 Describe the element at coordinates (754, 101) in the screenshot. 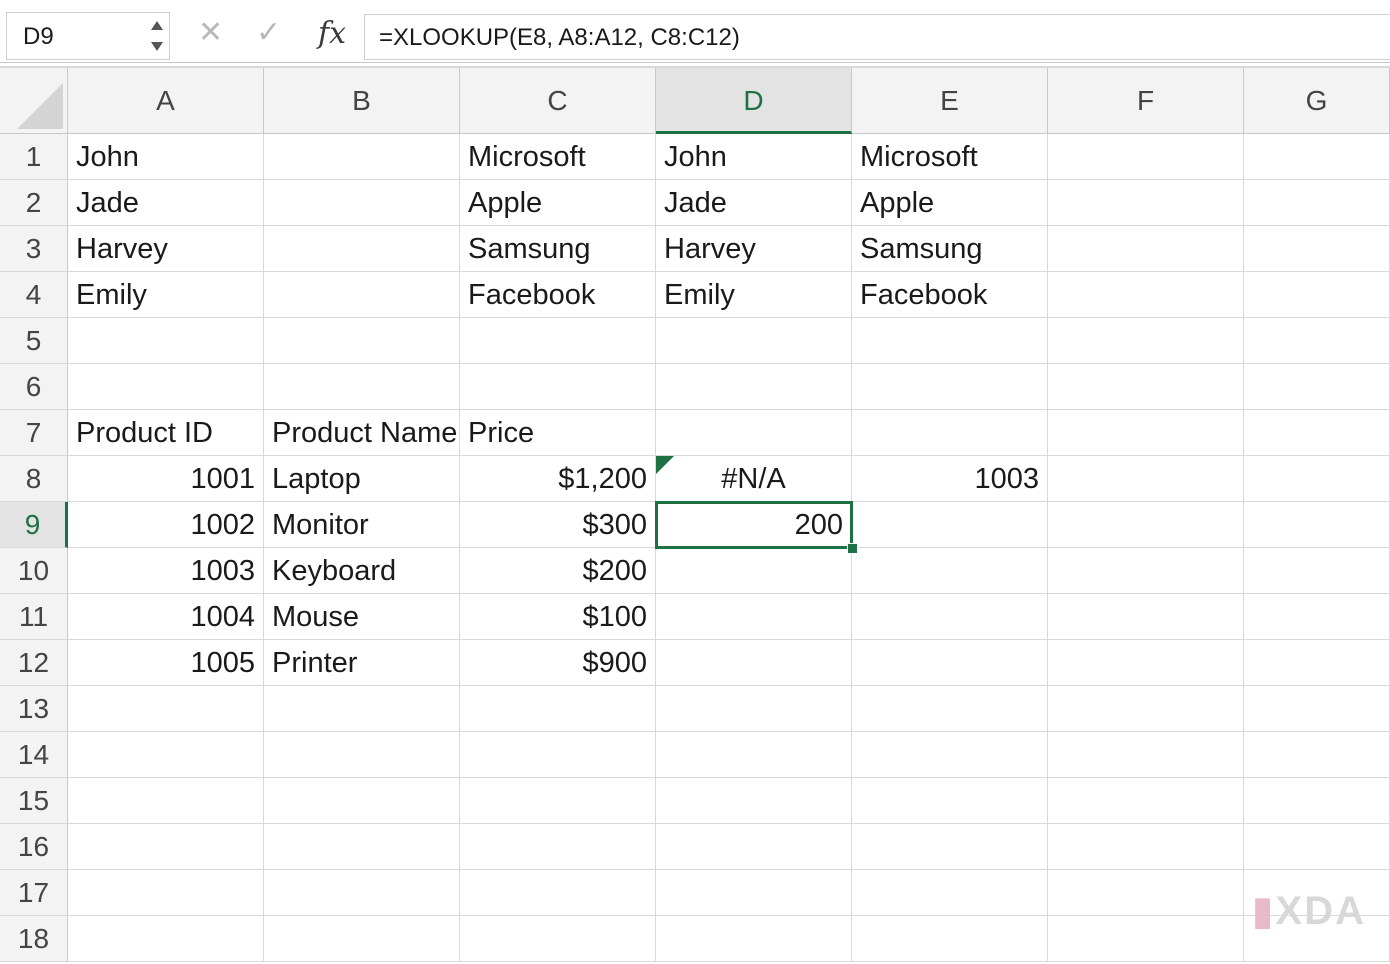

I see `column-header-d: D` at that location.